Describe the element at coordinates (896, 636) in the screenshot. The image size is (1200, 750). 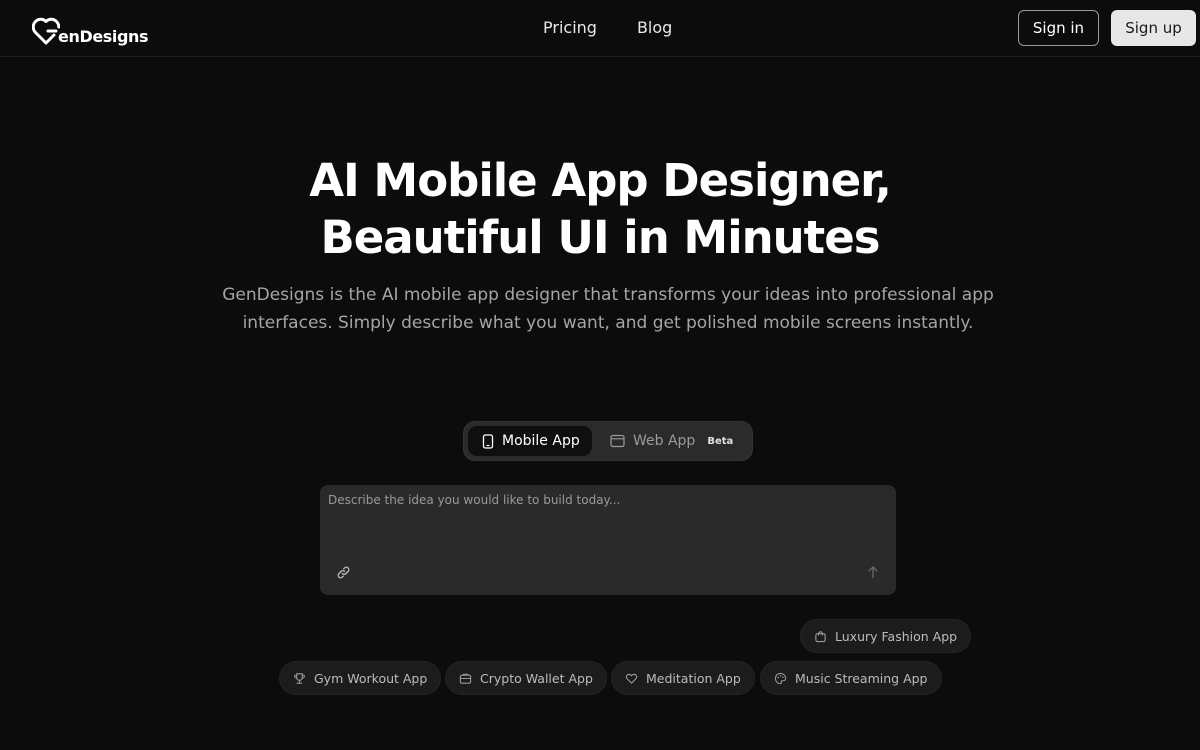
I see `suggestion-label: Luxury Fashion App` at that location.